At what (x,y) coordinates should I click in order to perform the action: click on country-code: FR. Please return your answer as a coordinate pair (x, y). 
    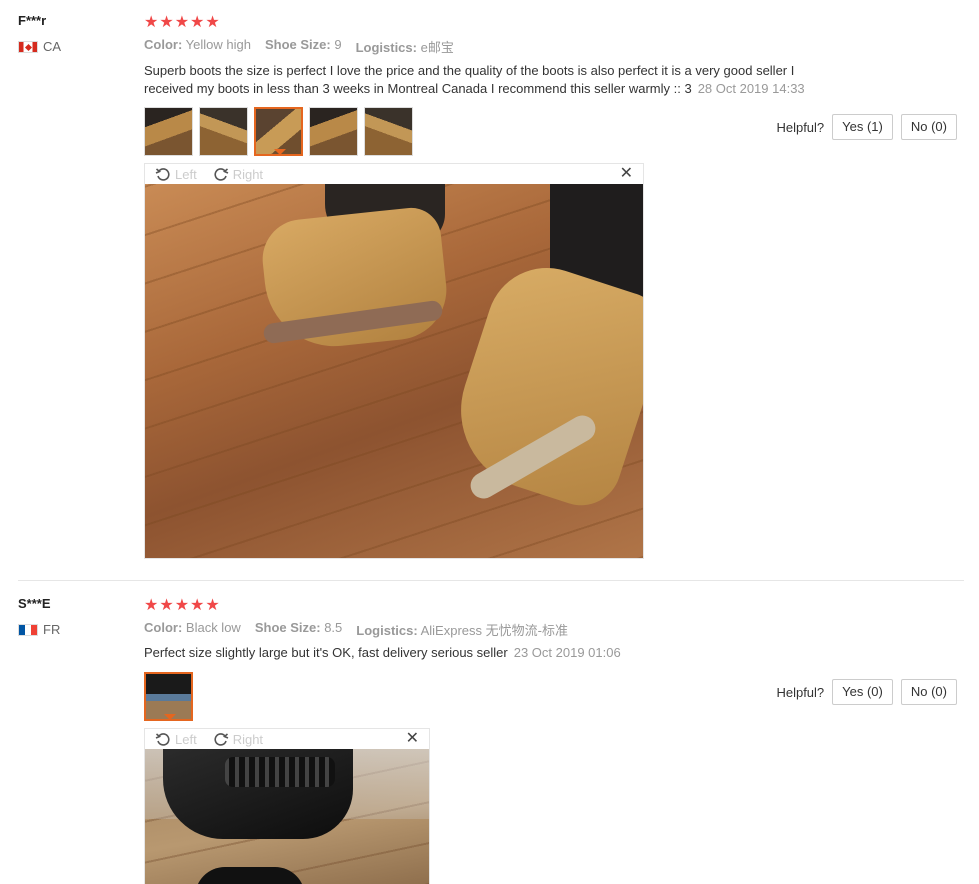
    Looking at the image, I should click on (52, 629).